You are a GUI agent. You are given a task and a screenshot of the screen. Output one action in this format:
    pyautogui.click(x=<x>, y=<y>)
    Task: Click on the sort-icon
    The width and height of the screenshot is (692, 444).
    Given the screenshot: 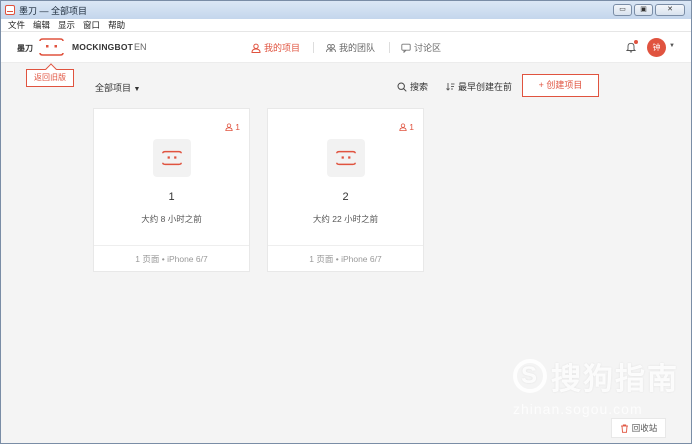 What is the action you would take?
    pyautogui.click(x=450, y=87)
    